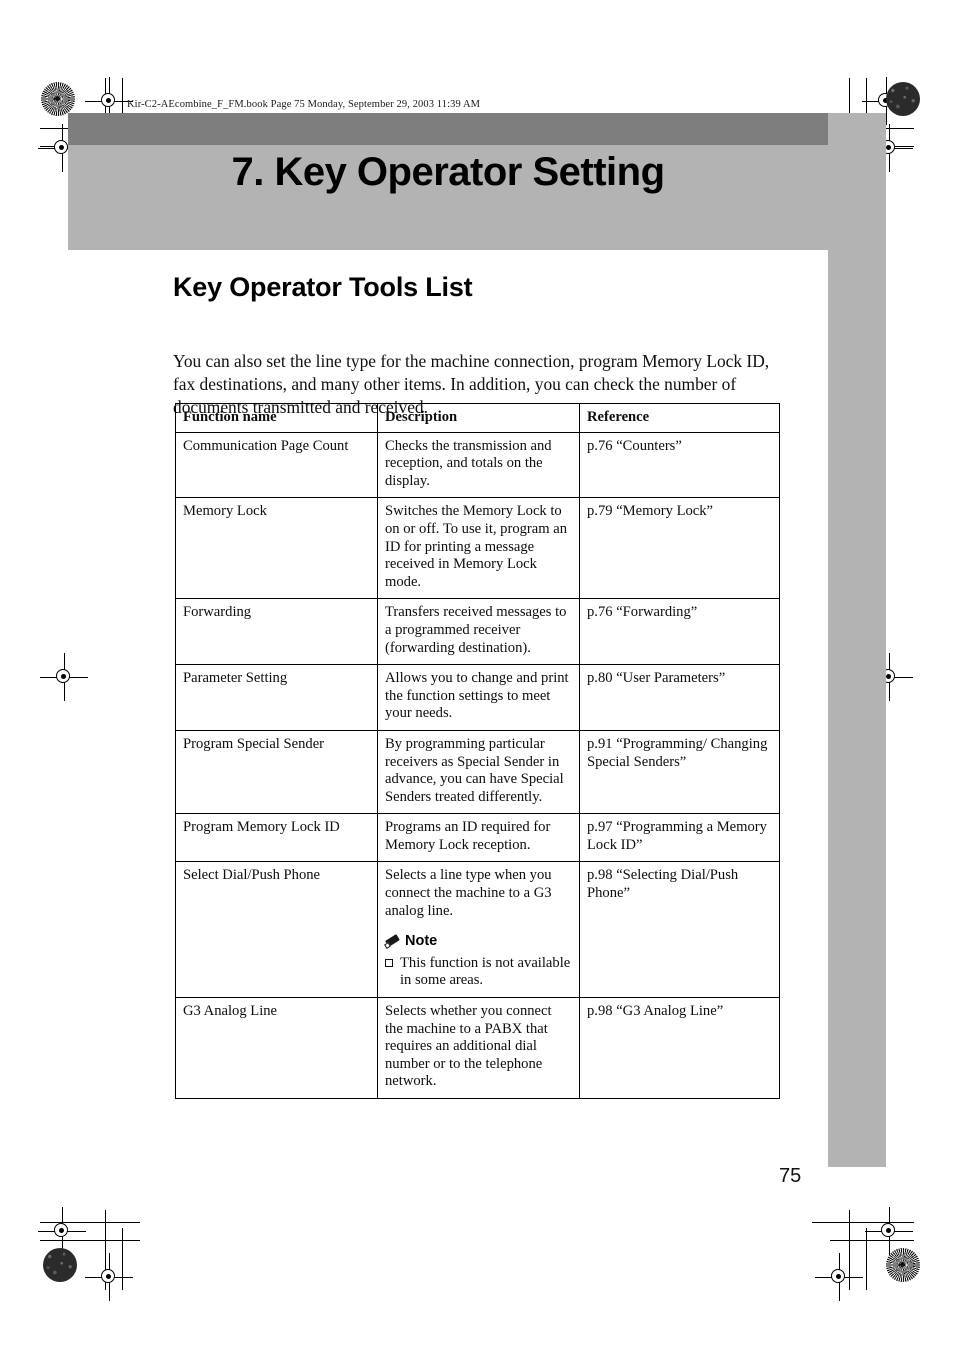 The height and width of the screenshot is (1348, 954). I want to click on table-header-row: Function name Description Reference, so click(477, 418).